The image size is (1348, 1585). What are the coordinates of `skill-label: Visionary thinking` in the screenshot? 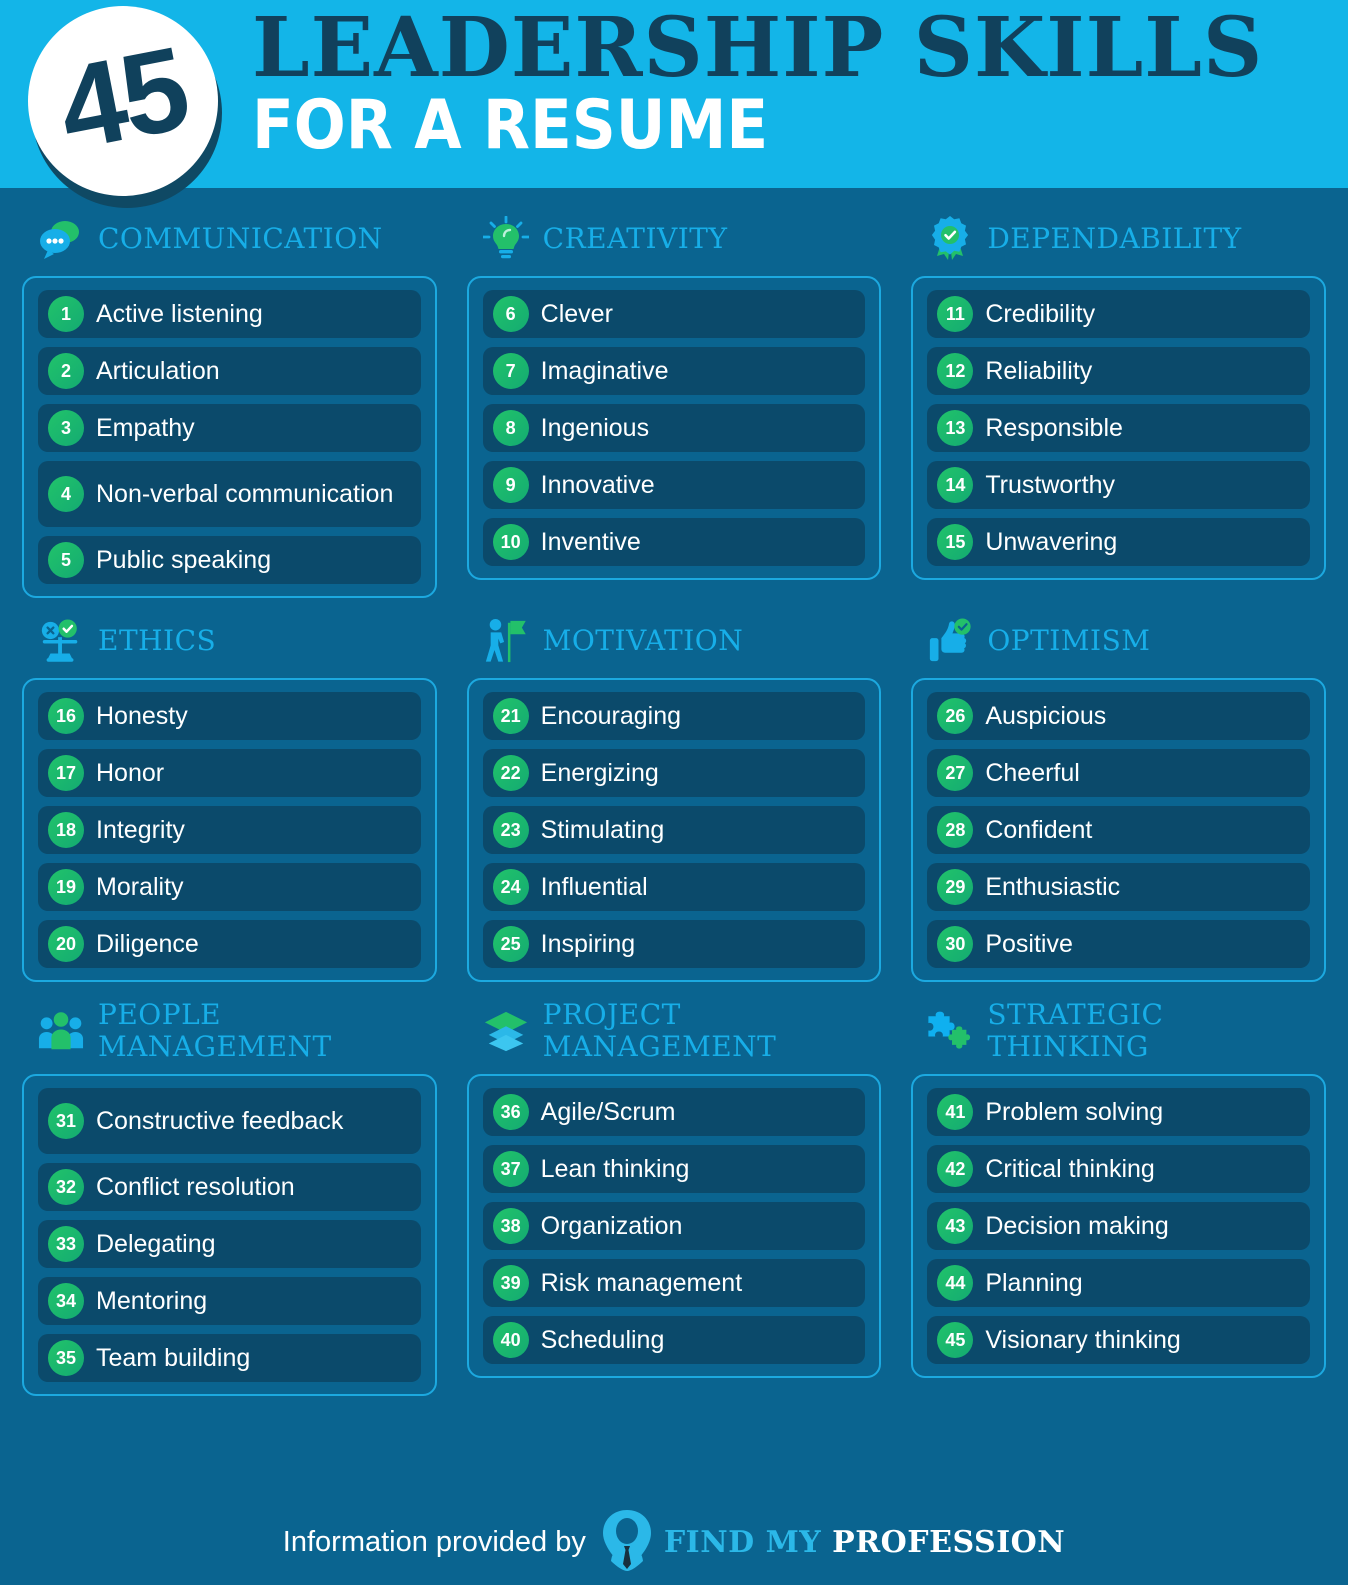 It's located at (1083, 1340).